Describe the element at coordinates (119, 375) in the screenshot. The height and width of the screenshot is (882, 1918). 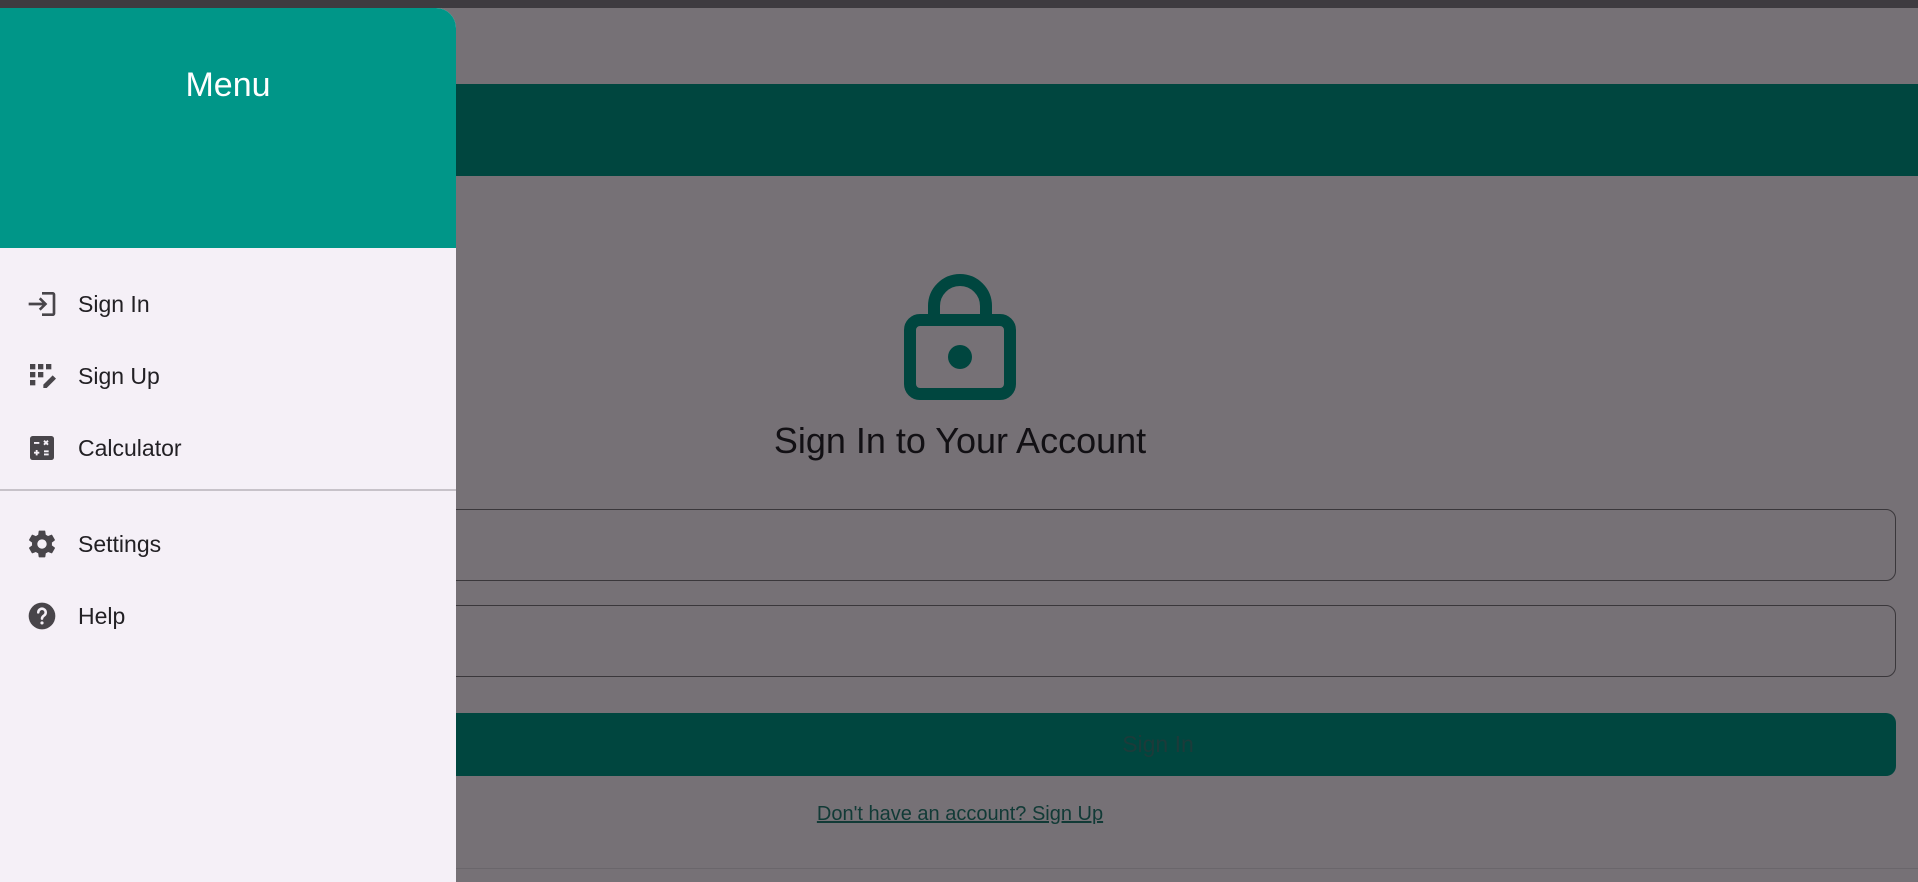
I see `drawer-item-label: Sign Up` at that location.